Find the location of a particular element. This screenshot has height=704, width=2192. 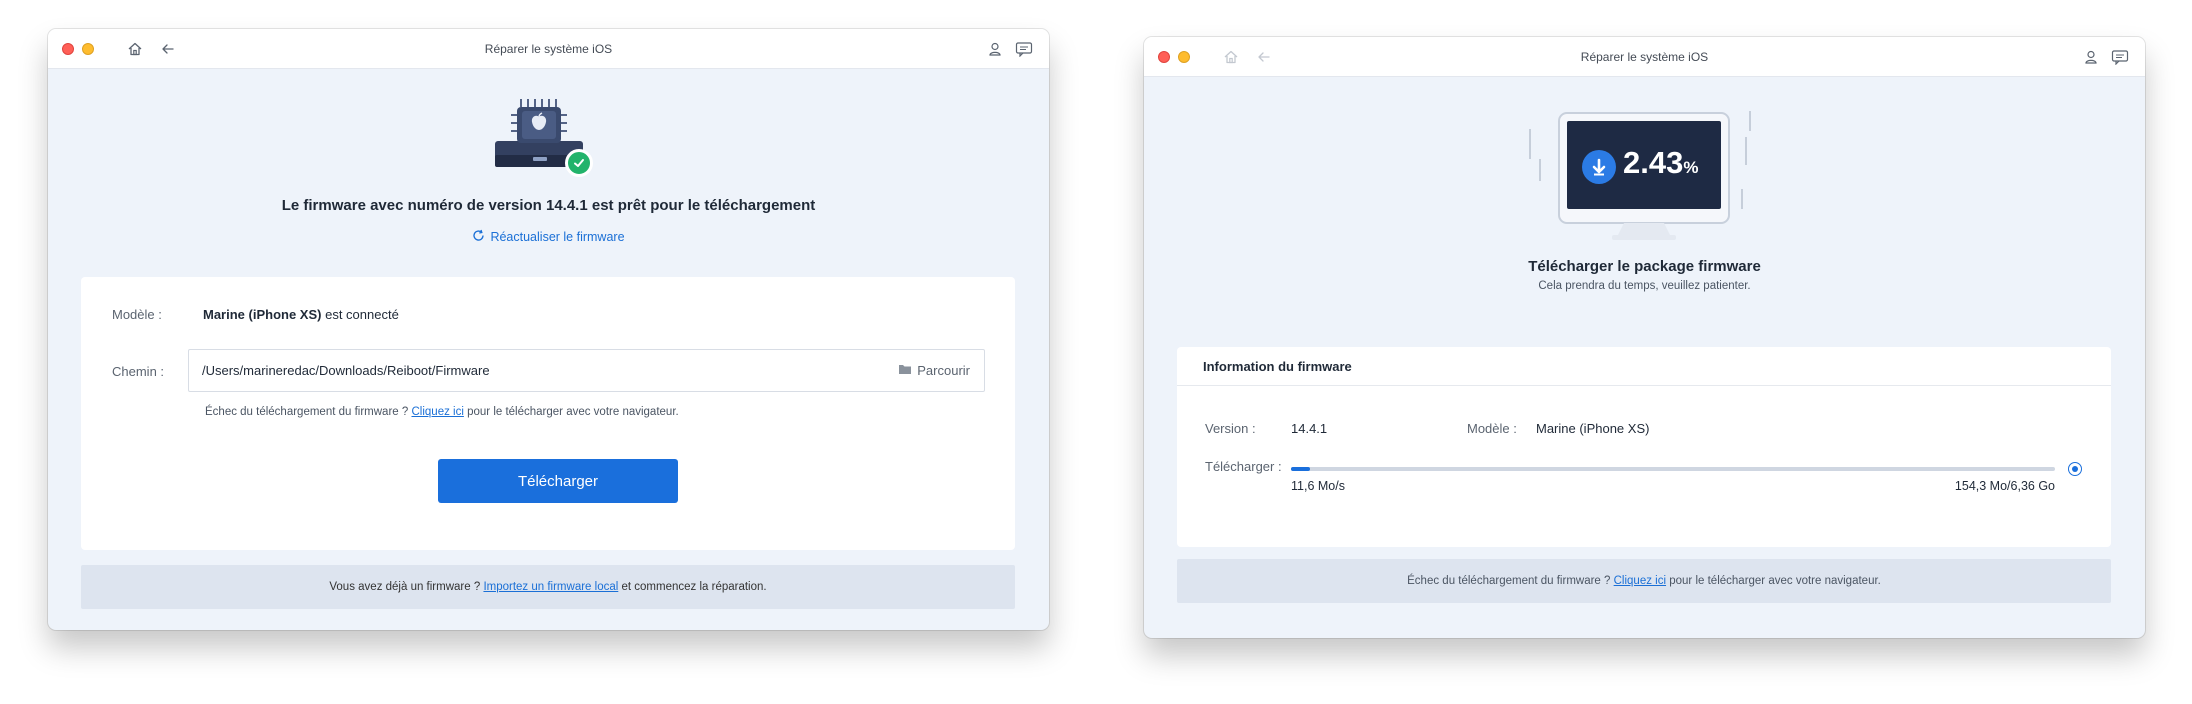

model-name: Marine (iPhone XS) is located at coordinates (262, 314).